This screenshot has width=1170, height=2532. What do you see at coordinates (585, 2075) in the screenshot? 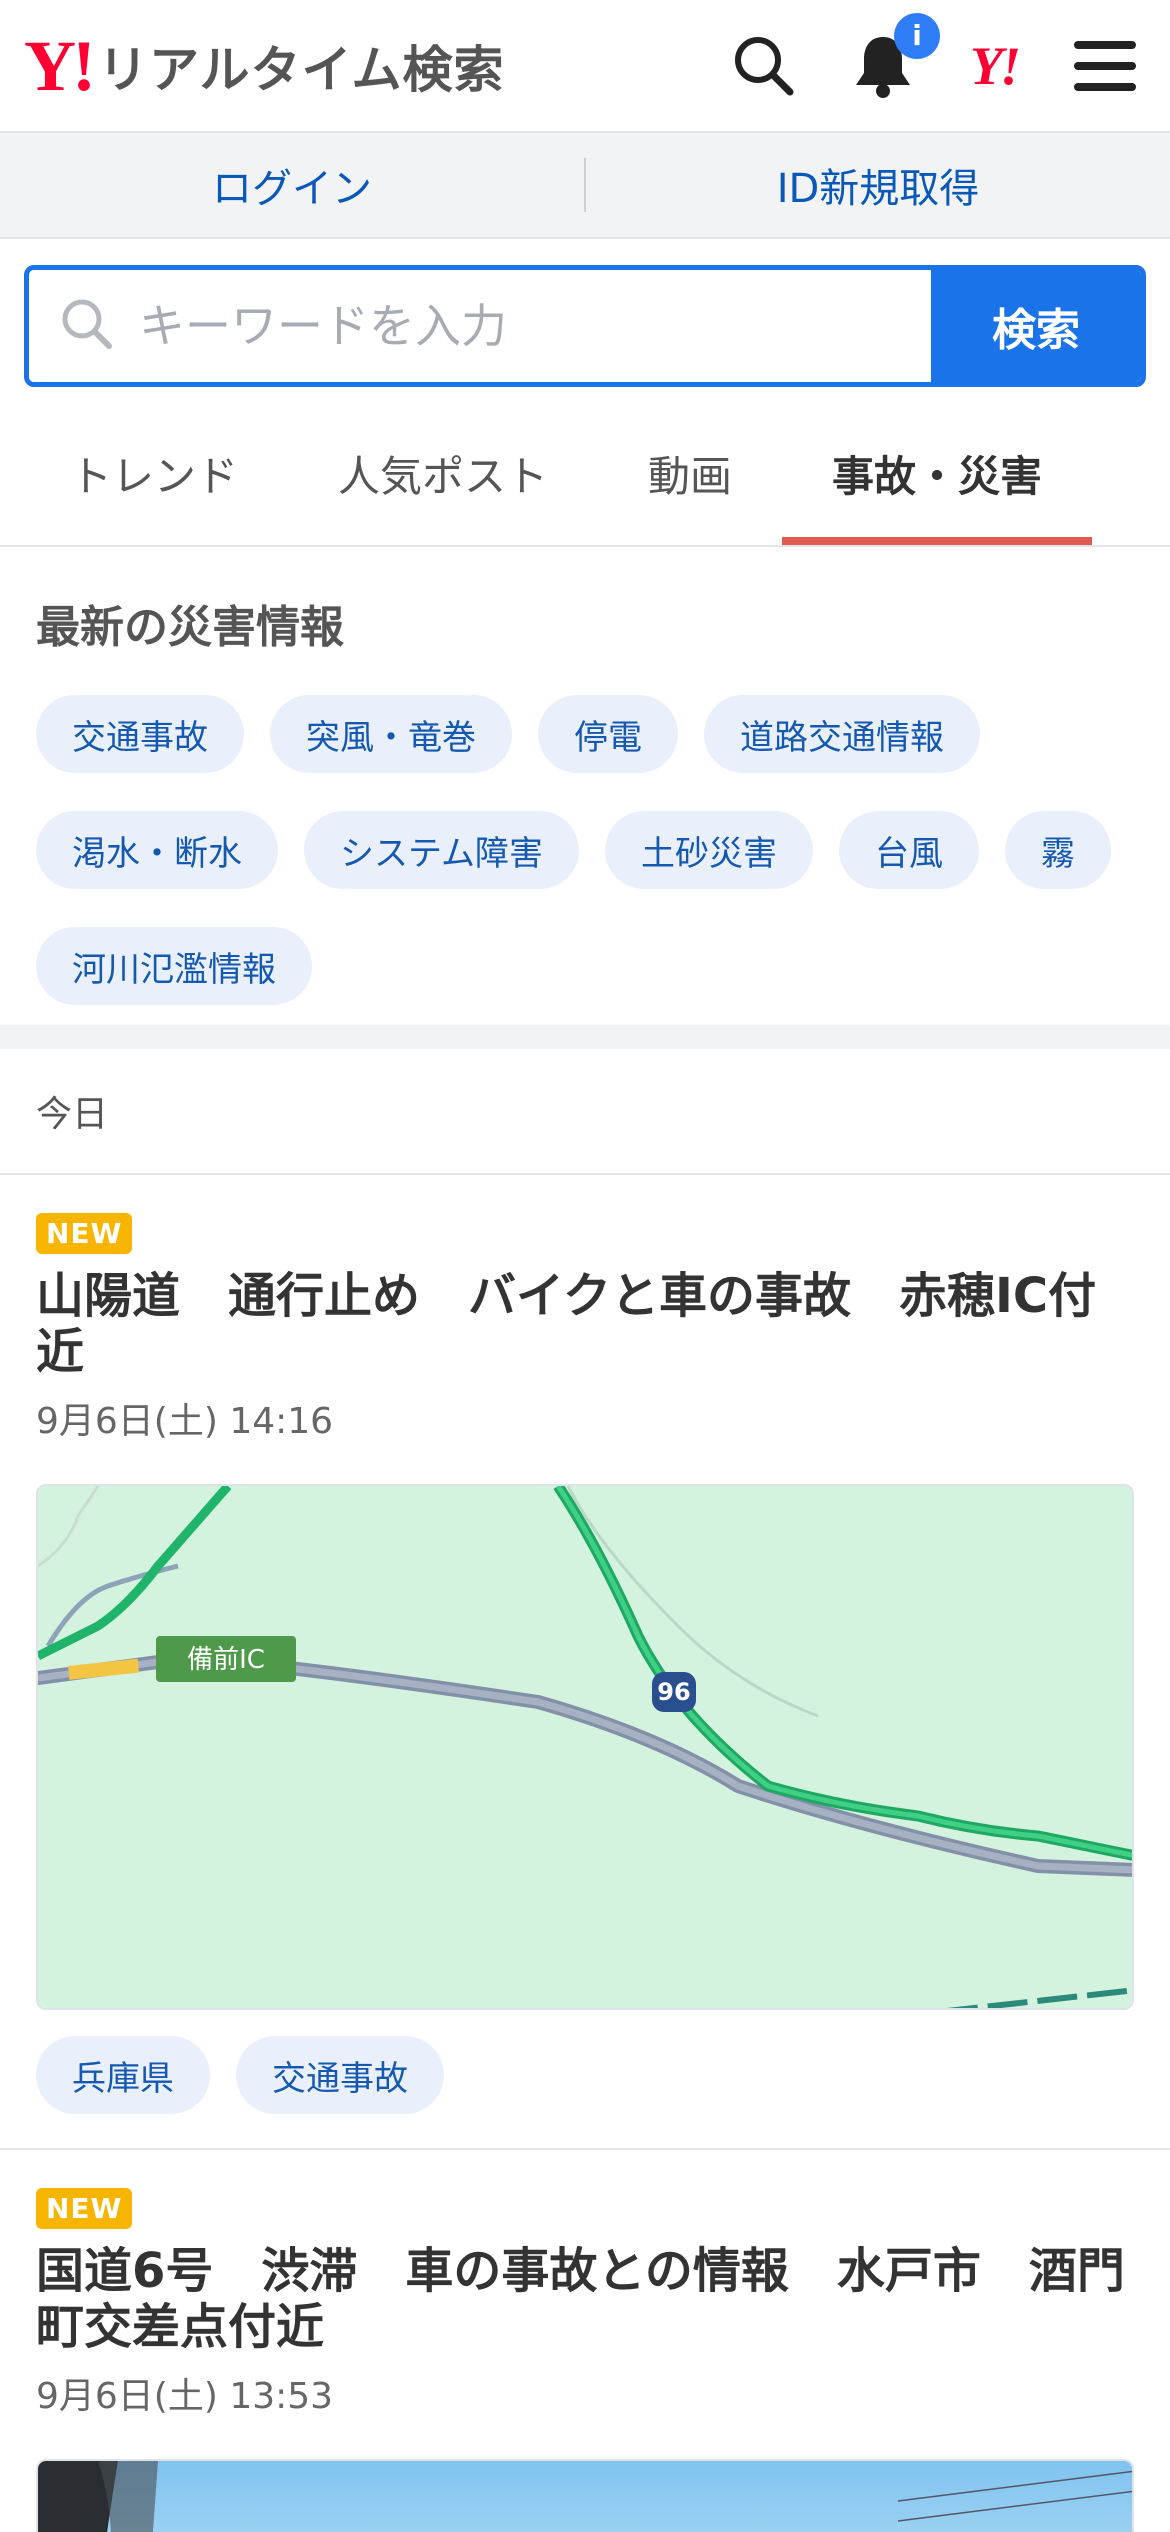
I see `news-tags: 兵庫県 交通事故` at bounding box center [585, 2075].